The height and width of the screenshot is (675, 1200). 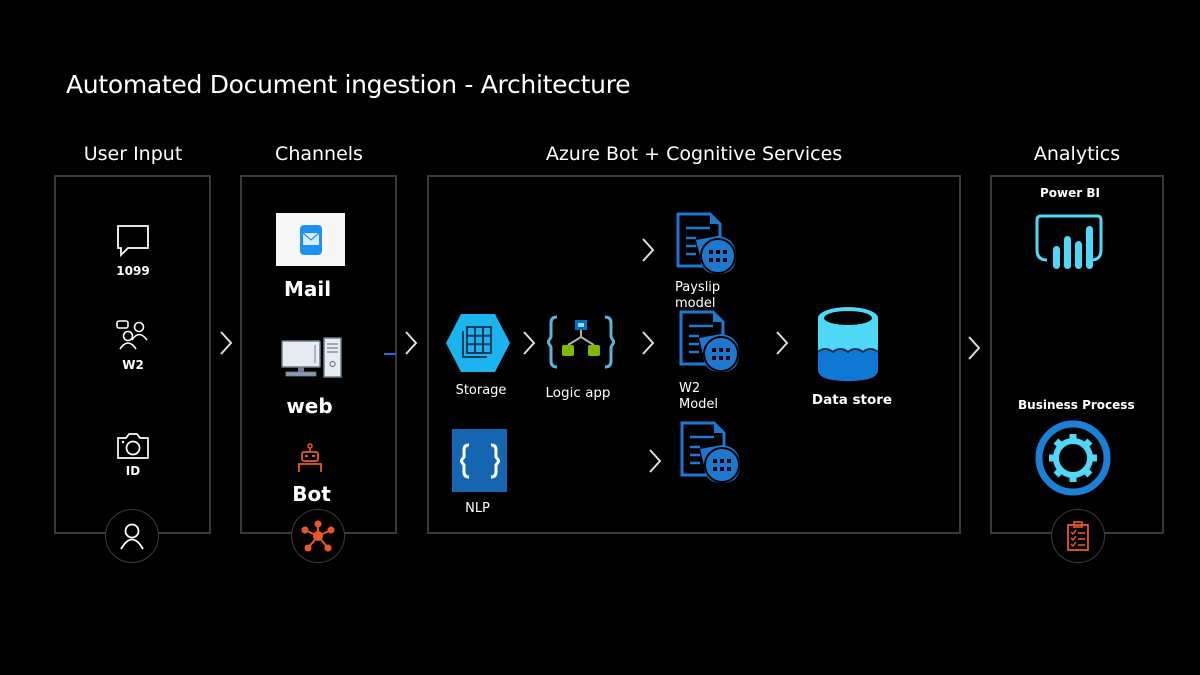 I want to click on heading-azure: Azure Bot + Cognitive Services, so click(x=694, y=154).